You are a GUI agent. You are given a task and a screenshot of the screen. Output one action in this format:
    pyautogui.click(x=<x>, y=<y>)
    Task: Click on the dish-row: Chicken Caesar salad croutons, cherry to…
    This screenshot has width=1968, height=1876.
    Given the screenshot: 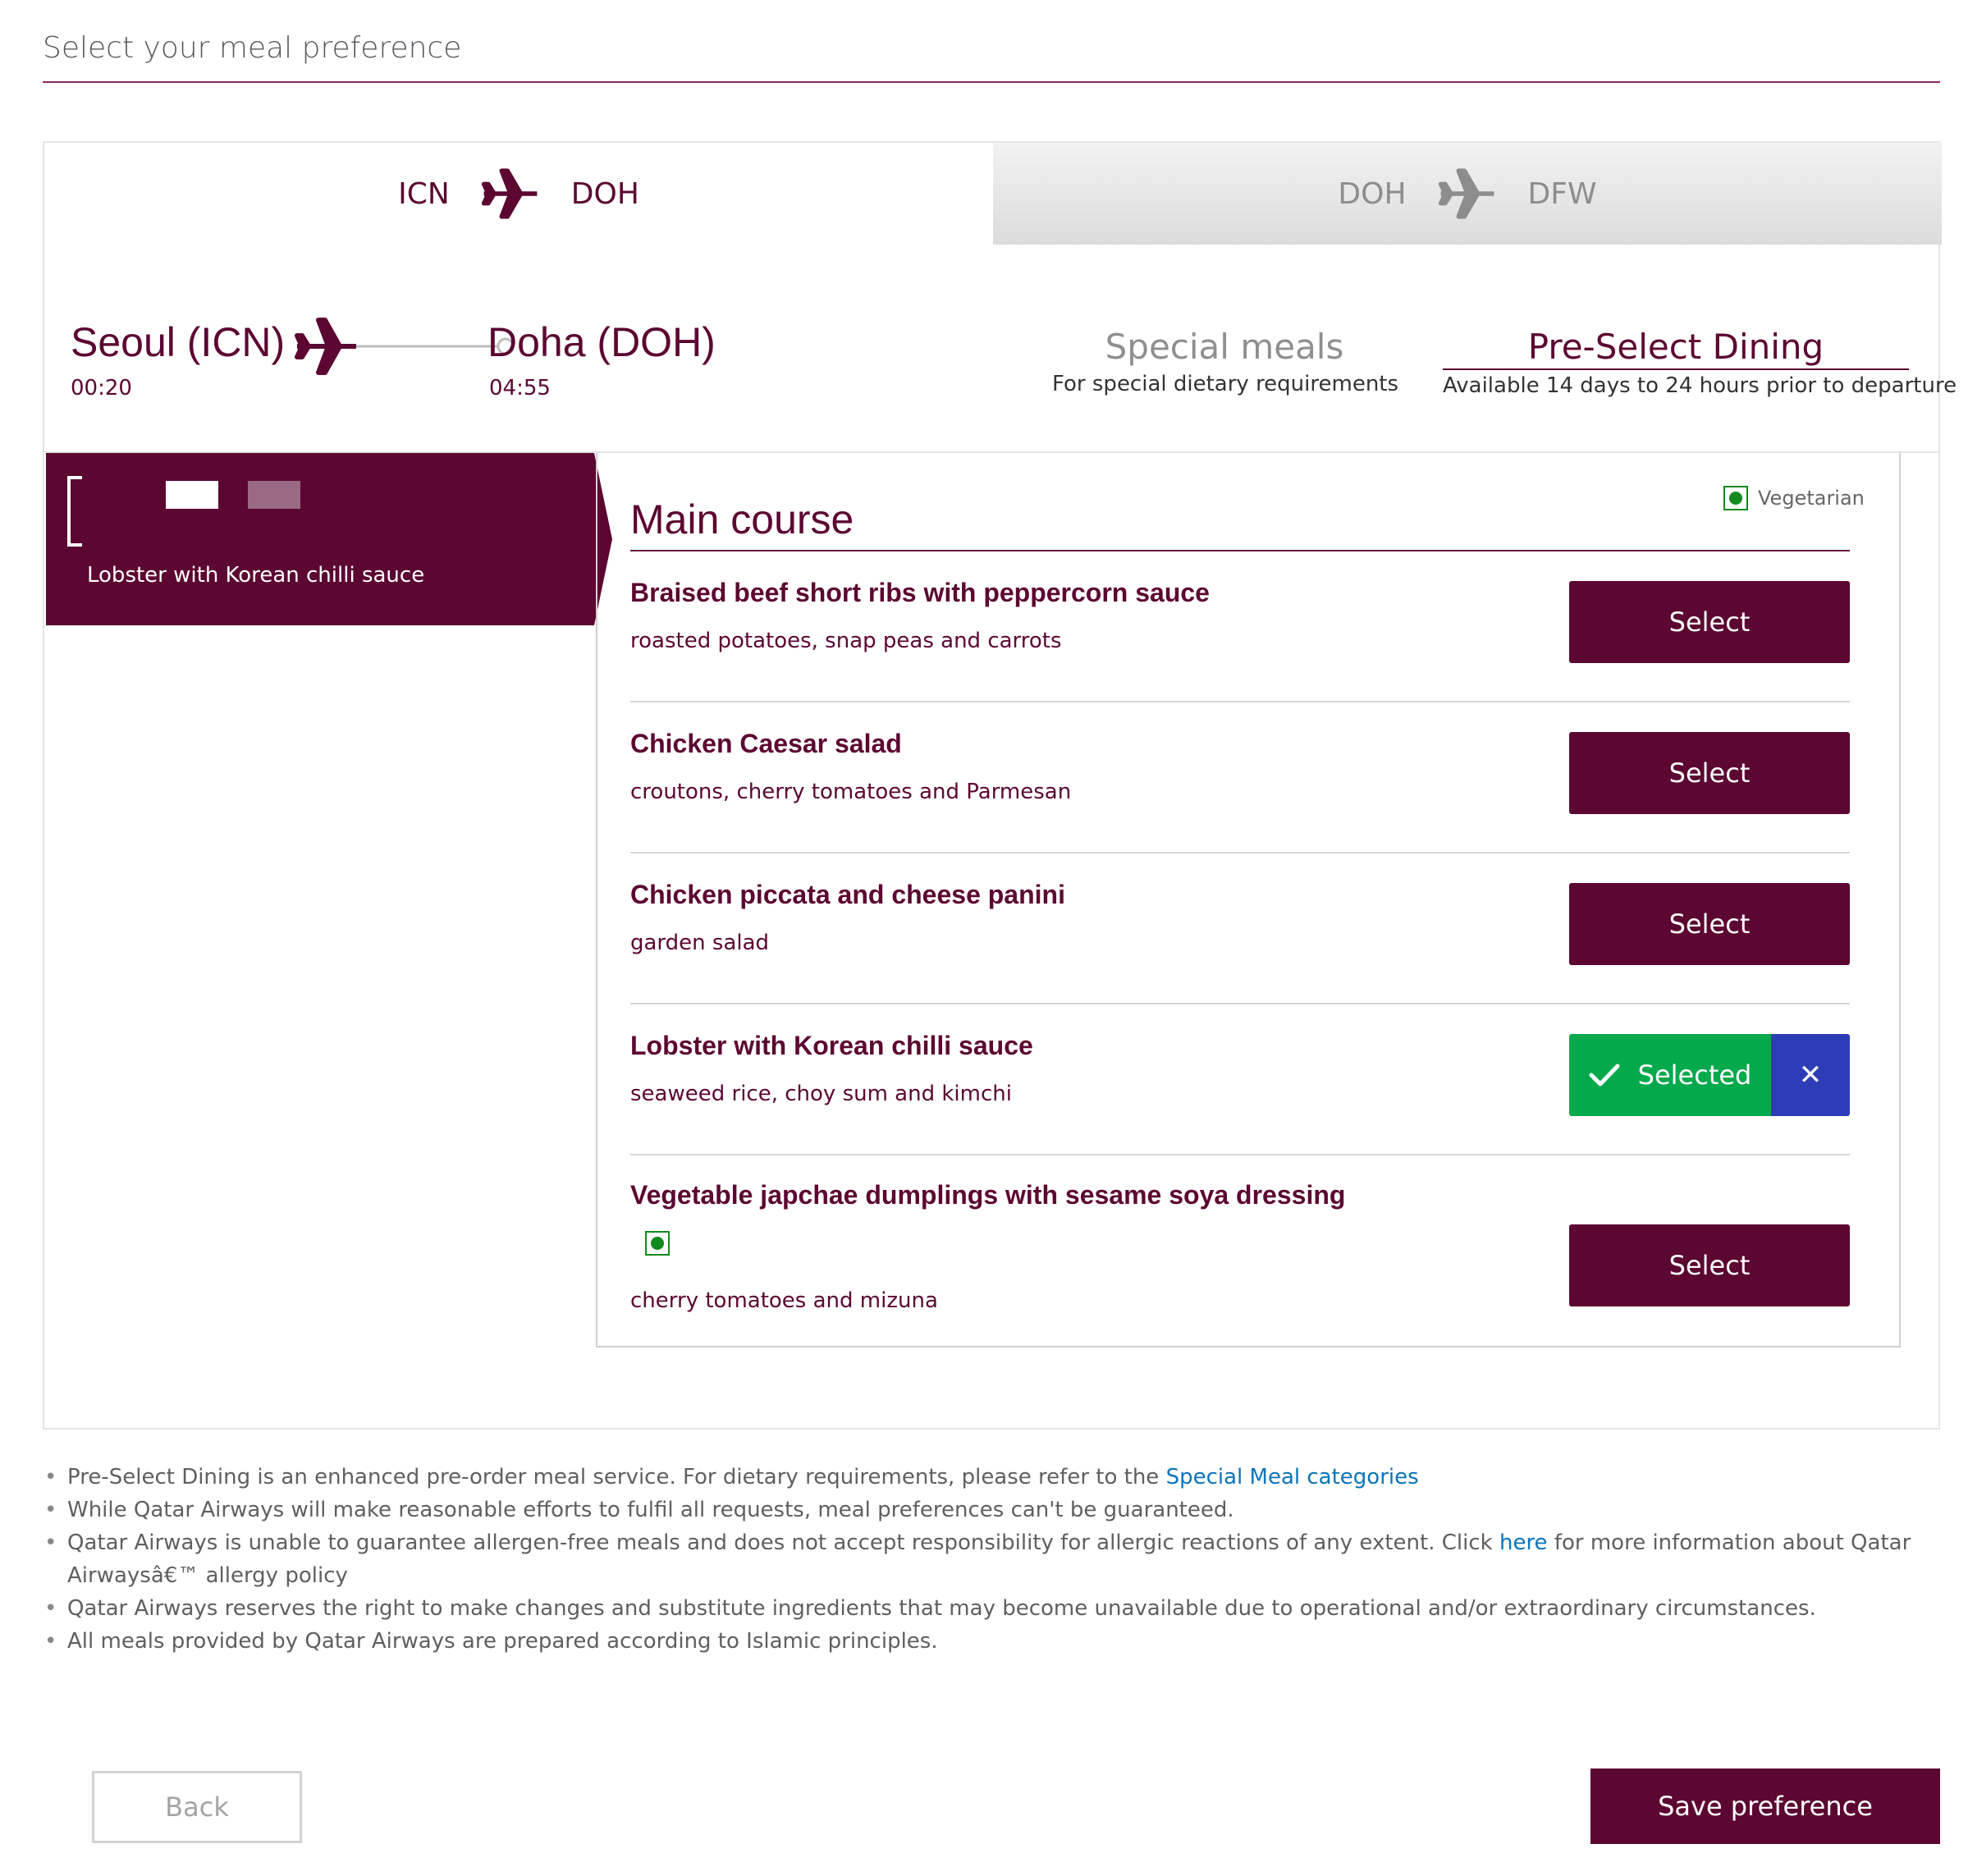 What is the action you would take?
    pyautogui.click(x=1240, y=778)
    